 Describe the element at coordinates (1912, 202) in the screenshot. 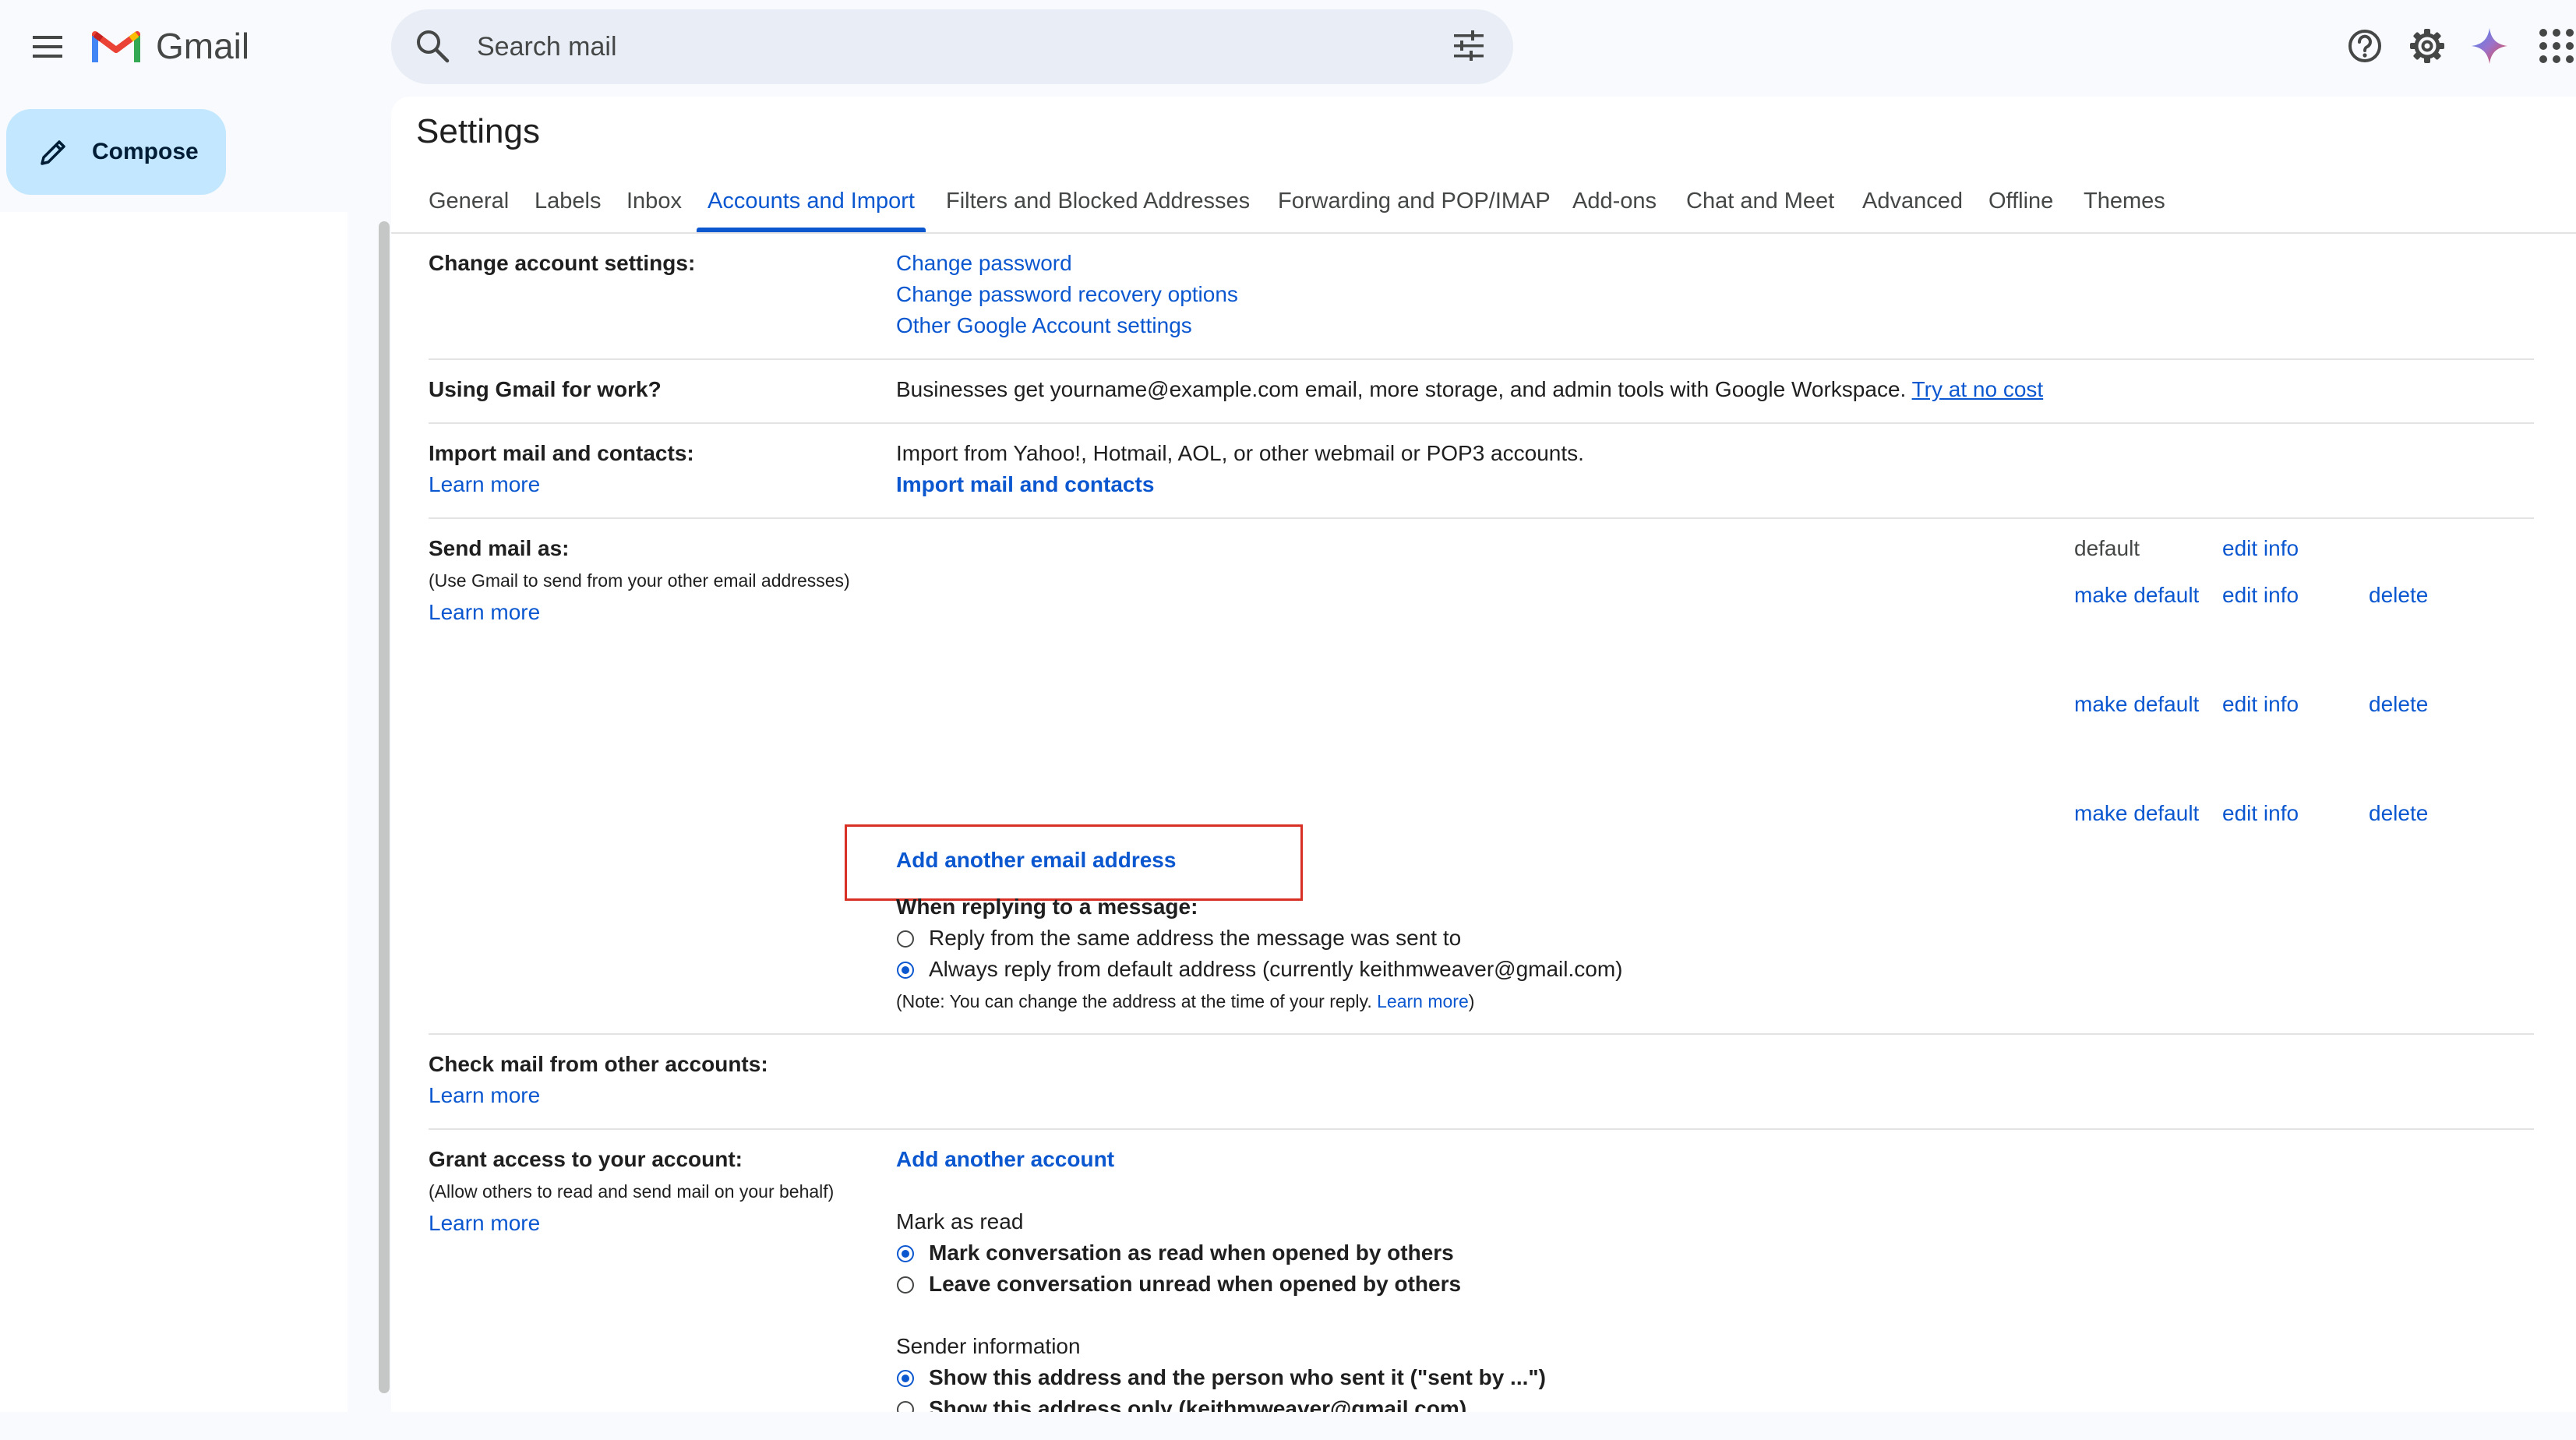

I see `tab-advanced: Advanced` at that location.